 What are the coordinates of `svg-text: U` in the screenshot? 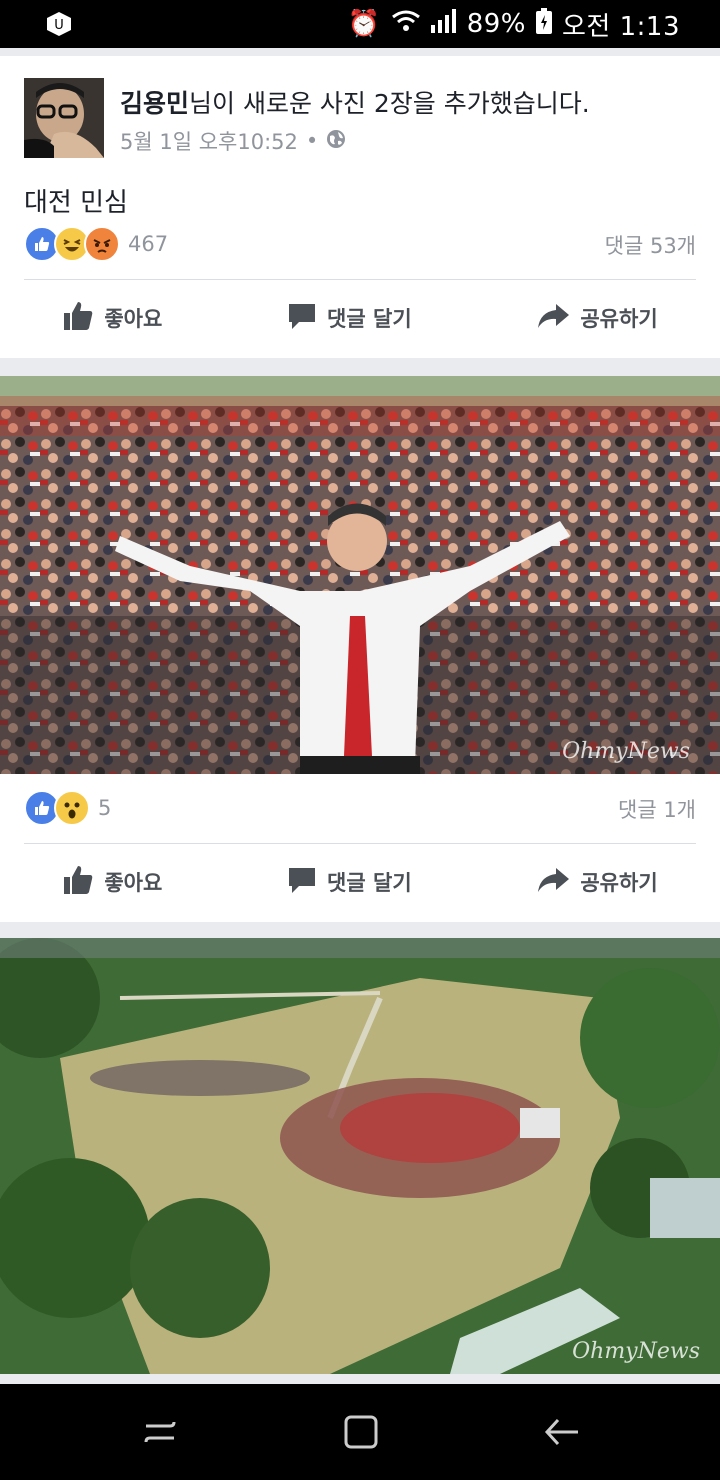 It's located at (59, 25).